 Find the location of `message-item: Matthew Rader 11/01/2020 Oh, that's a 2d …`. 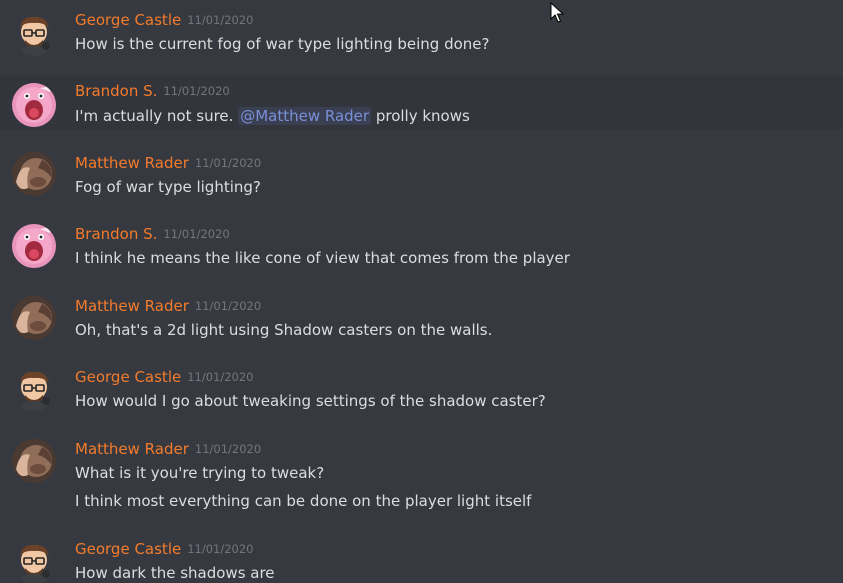

message-item: Matthew Rader 11/01/2020 Oh, that's a 2d … is located at coordinates (421, 320).